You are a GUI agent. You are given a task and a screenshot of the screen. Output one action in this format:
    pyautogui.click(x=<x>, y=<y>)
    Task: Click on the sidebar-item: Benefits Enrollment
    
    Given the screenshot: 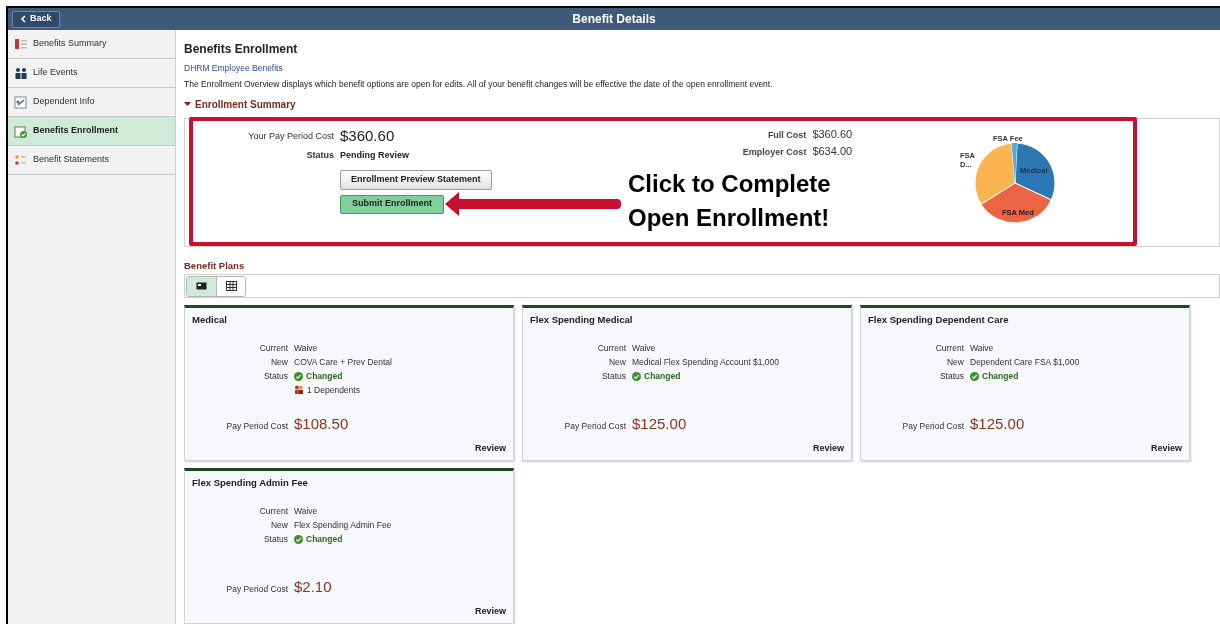 What is the action you would take?
    pyautogui.click(x=91, y=131)
    